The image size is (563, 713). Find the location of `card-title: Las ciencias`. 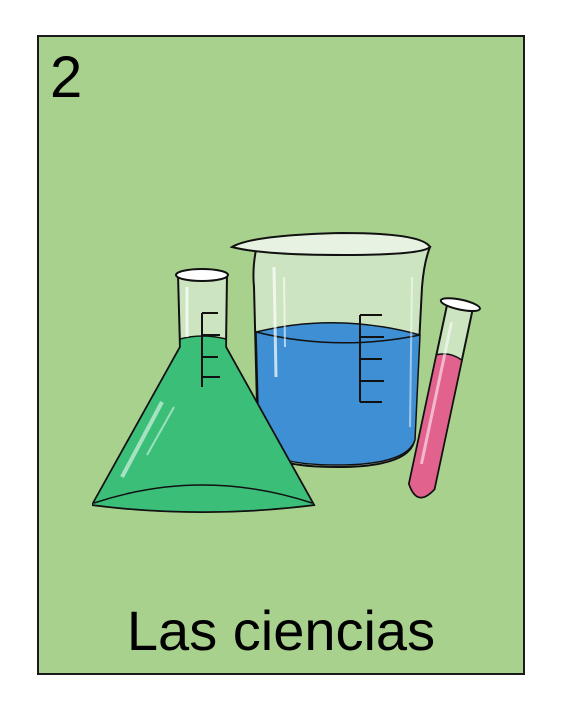

card-title: Las ciencias is located at coordinates (281, 630).